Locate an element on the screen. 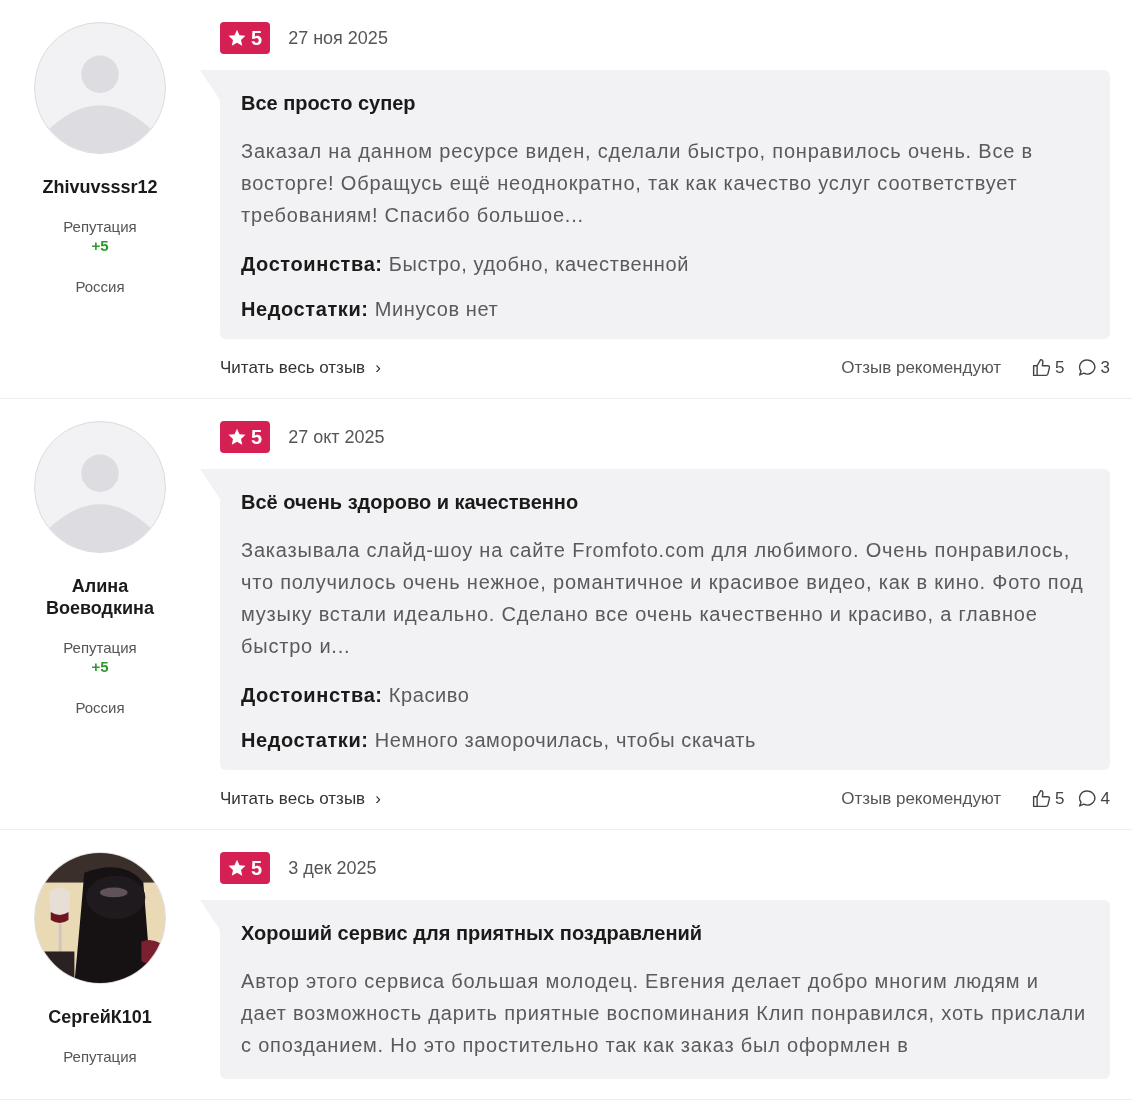 The image size is (1132, 1116). review-date: 27 окт 2025 is located at coordinates (336, 437).